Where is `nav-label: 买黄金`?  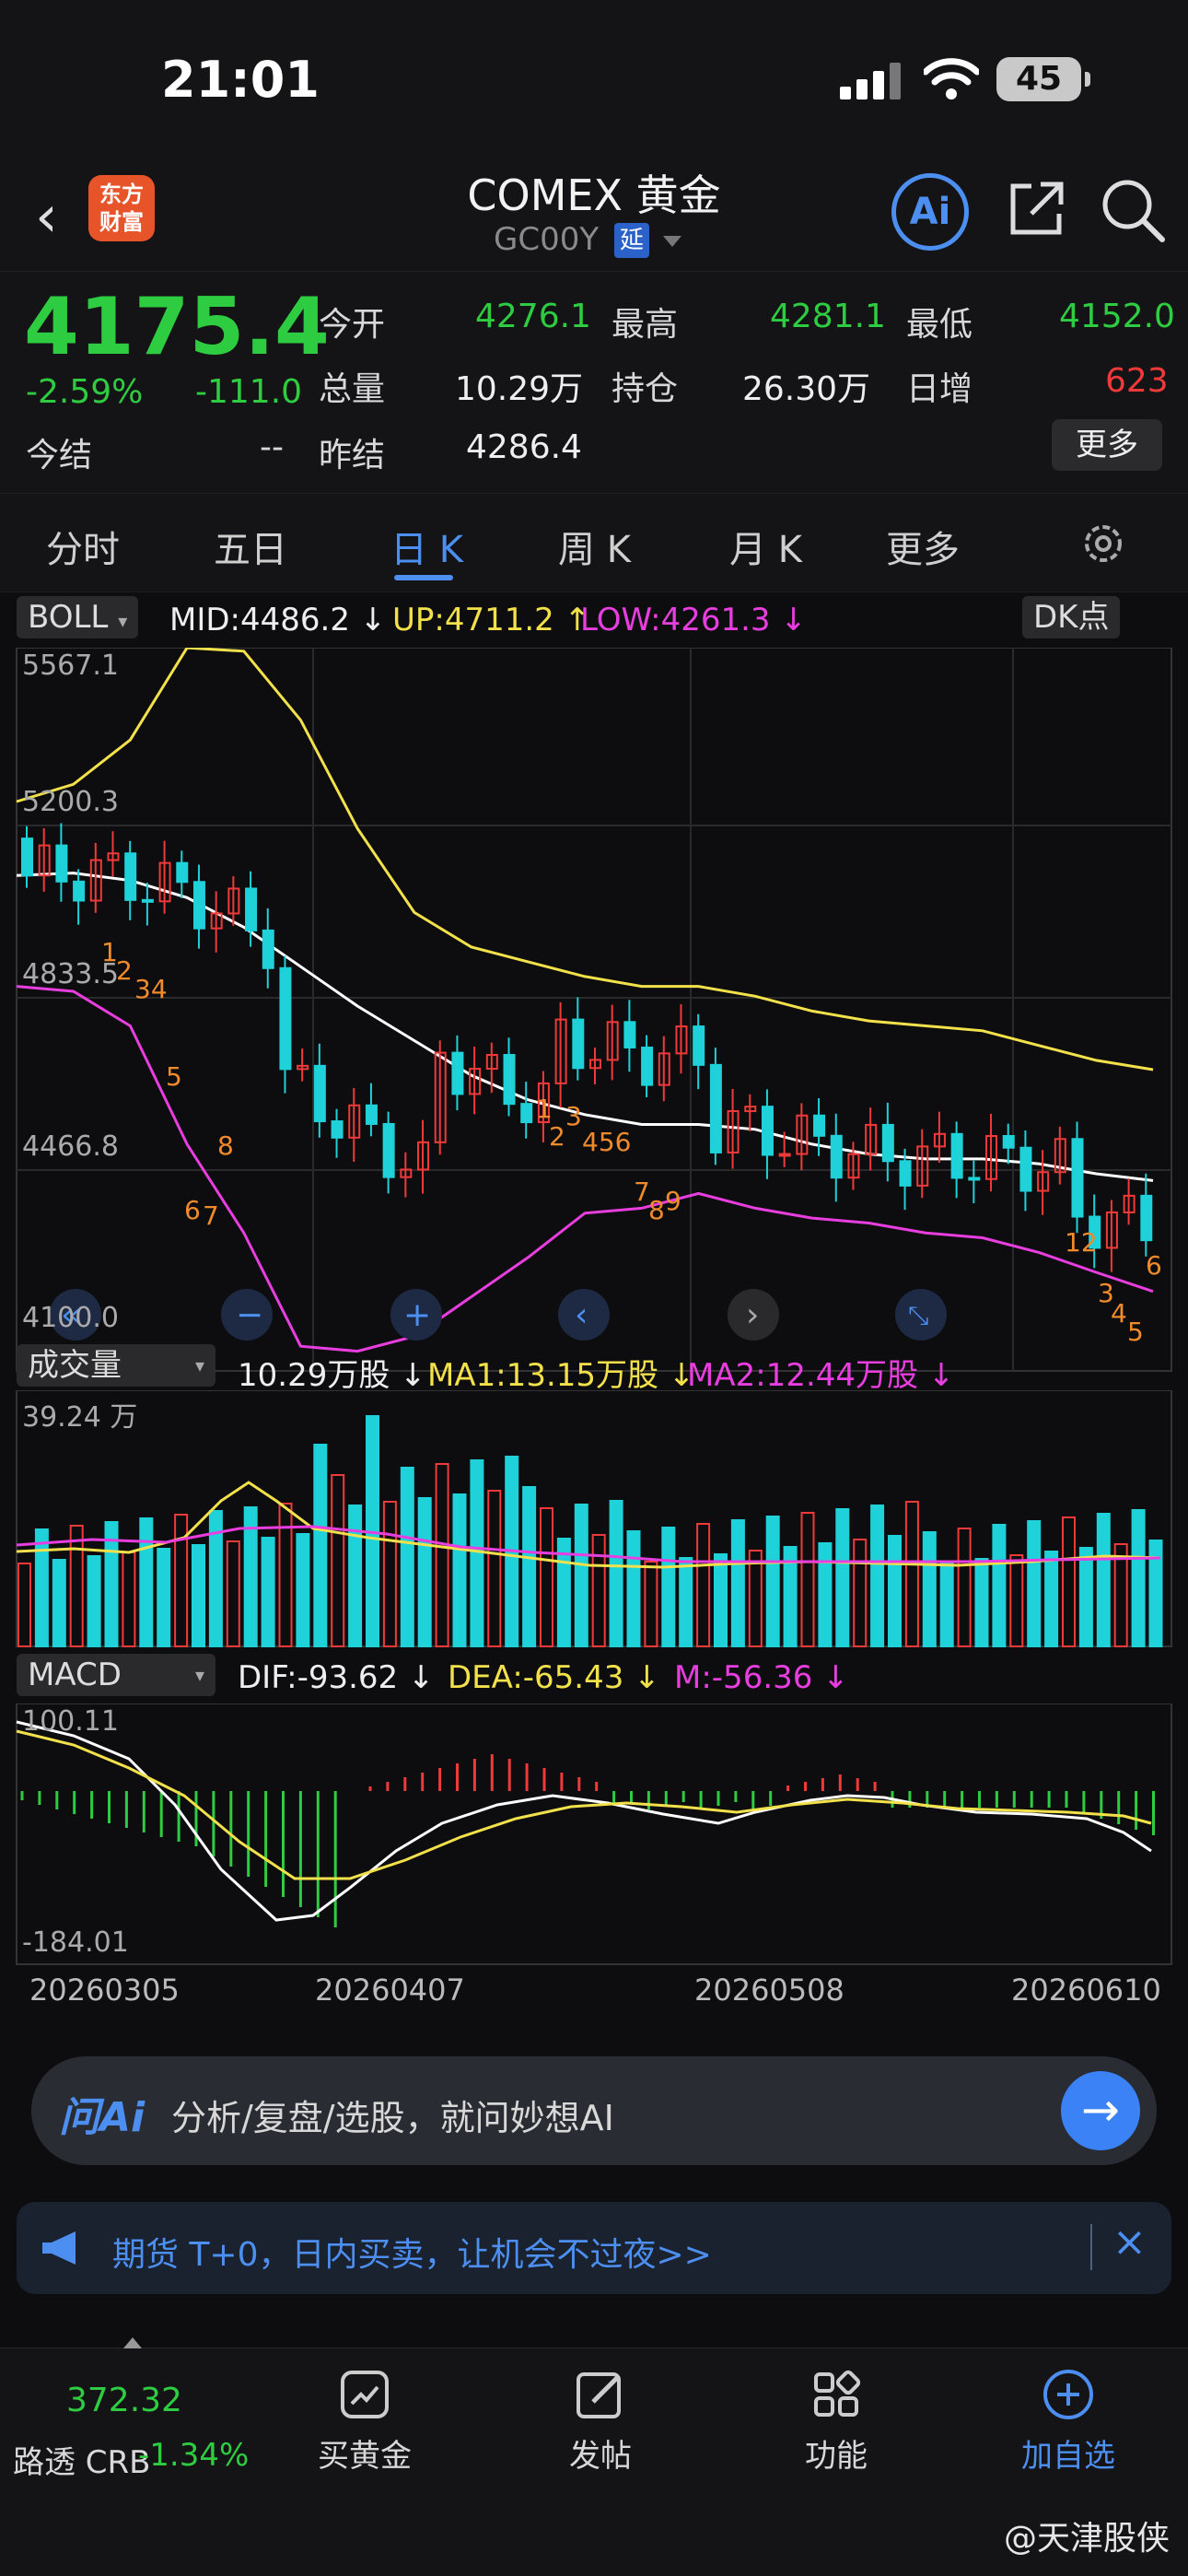
nav-label: 买黄金 is located at coordinates (365, 2456).